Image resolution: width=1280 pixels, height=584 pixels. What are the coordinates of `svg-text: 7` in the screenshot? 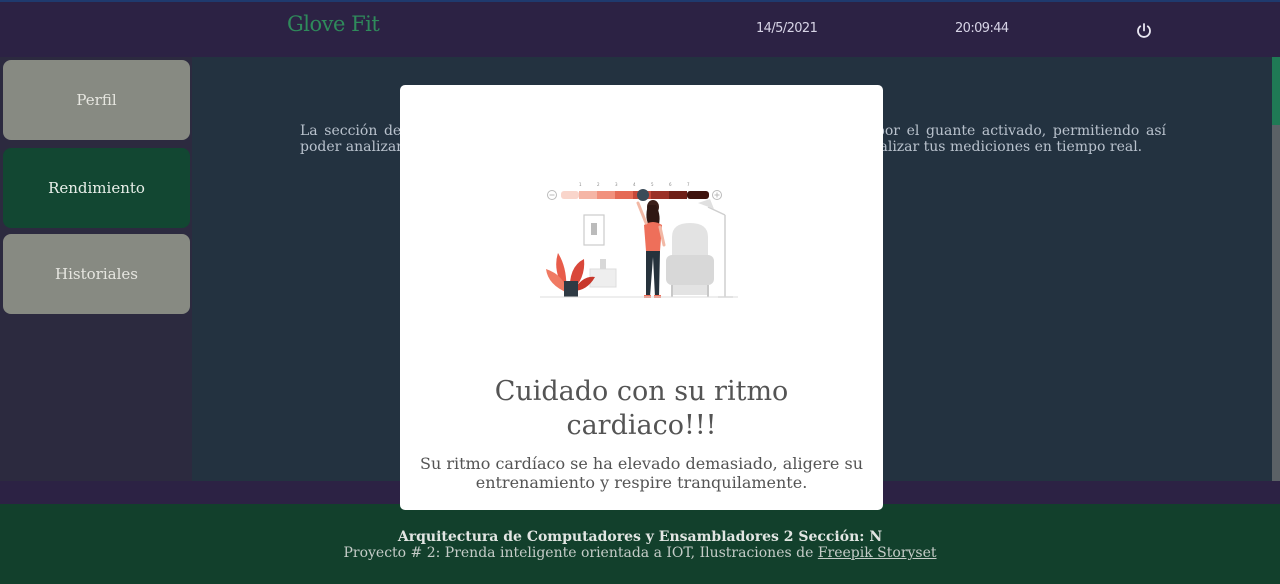 It's located at (688, 184).